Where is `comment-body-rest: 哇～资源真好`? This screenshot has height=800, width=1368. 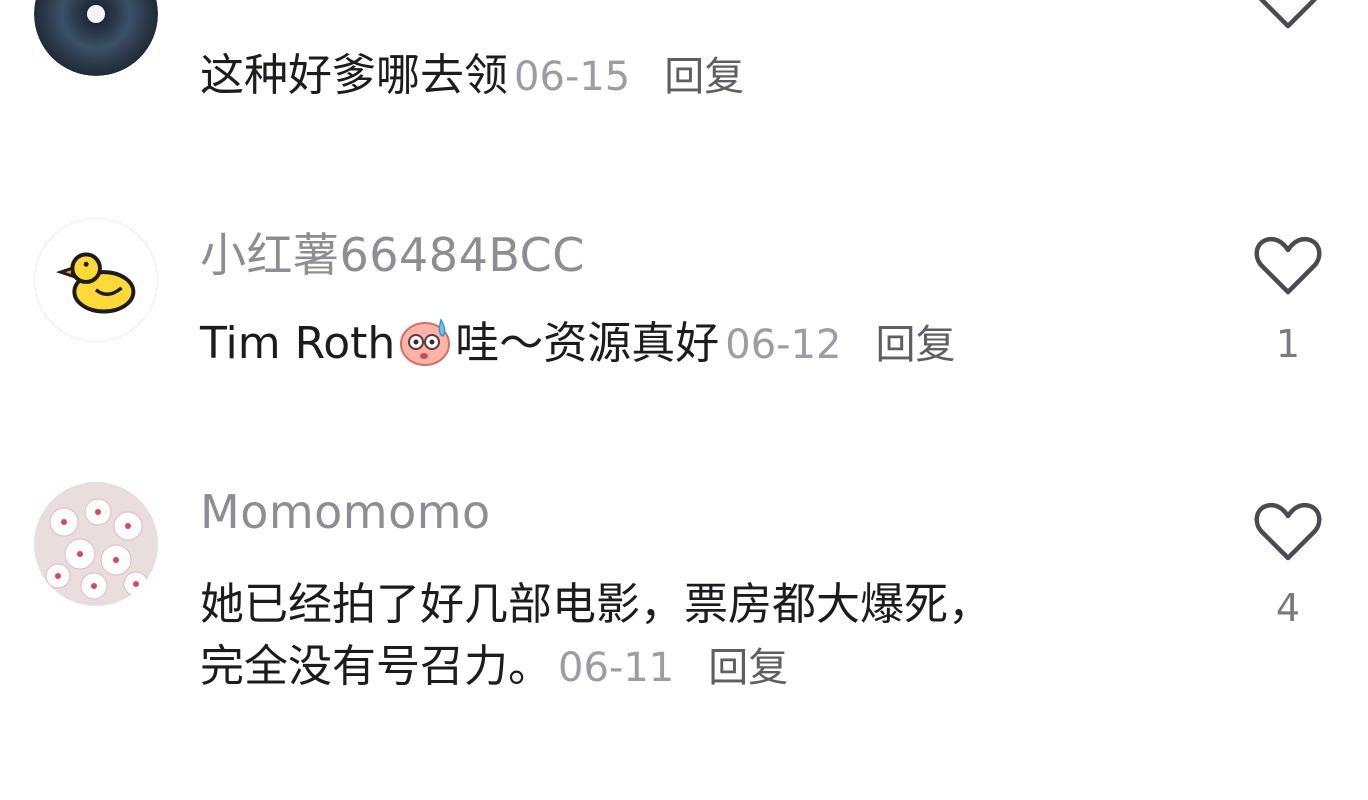 comment-body-rest: 哇～资源真好 is located at coordinates (587, 343).